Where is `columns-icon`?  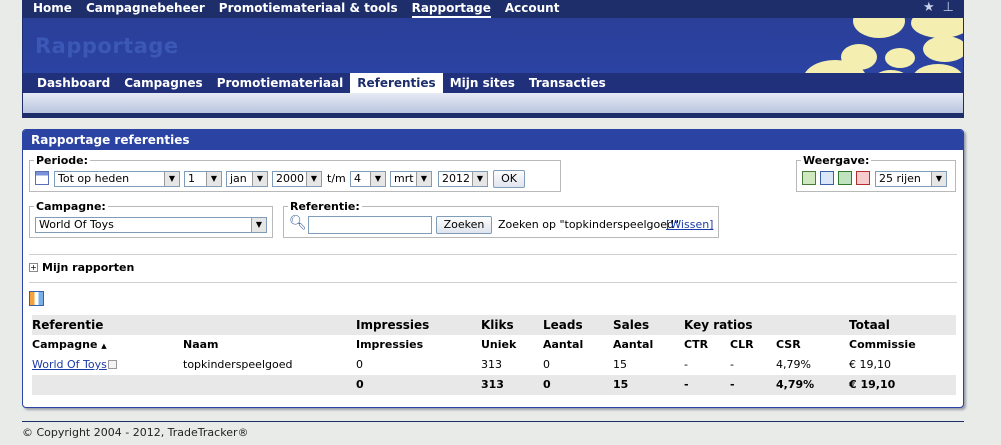
columns-icon is located at coordinates (36, 298).